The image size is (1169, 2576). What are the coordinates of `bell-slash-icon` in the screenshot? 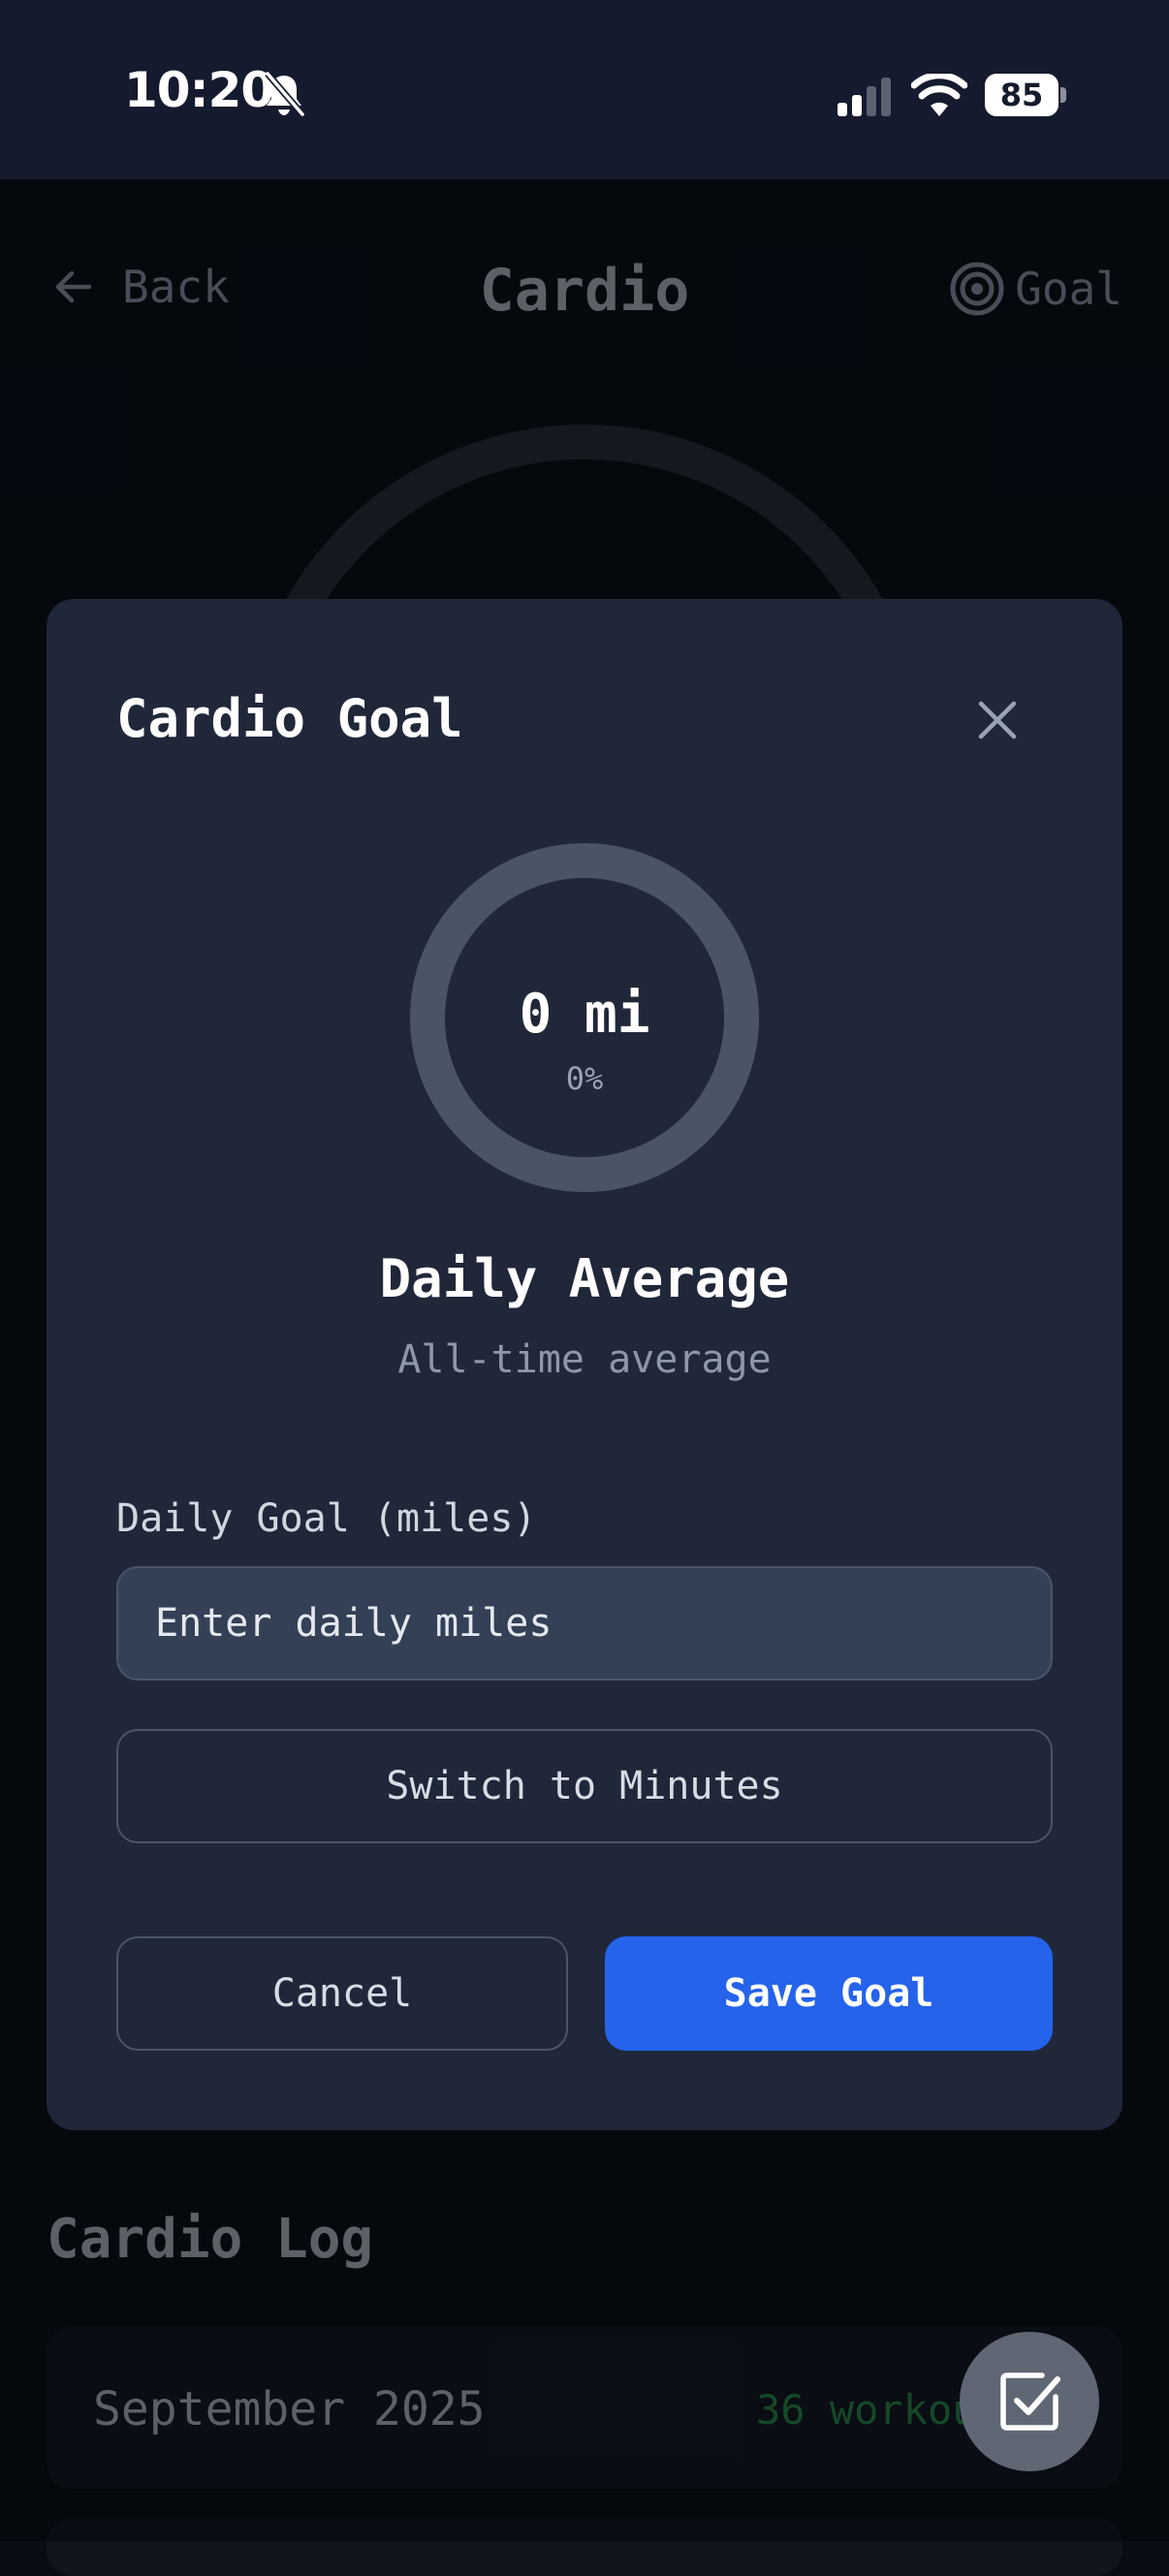 It's located at (285, 94).